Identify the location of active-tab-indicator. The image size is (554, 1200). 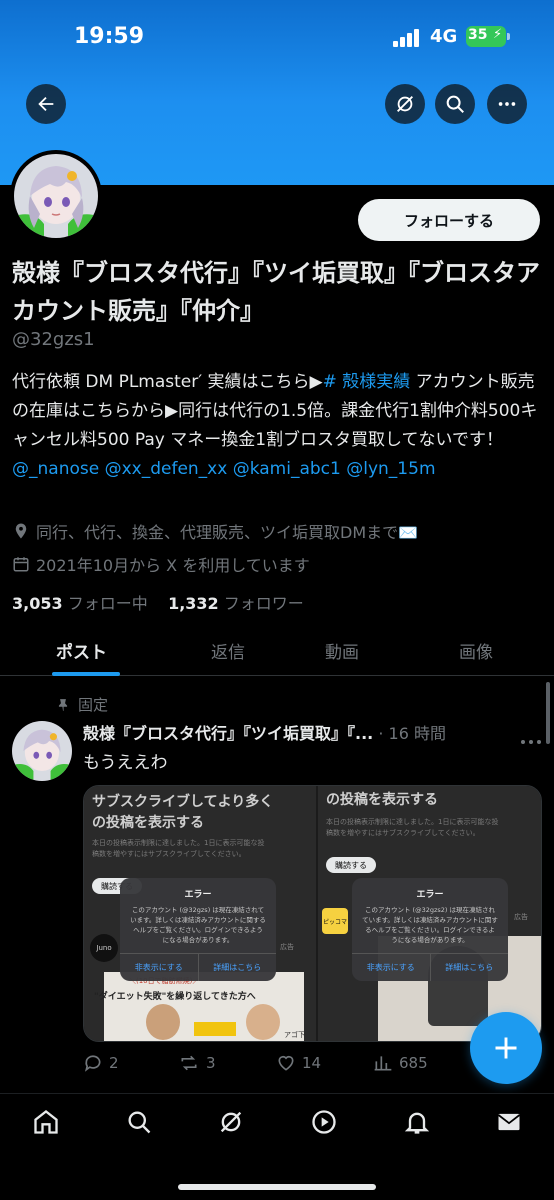
(86, 674).